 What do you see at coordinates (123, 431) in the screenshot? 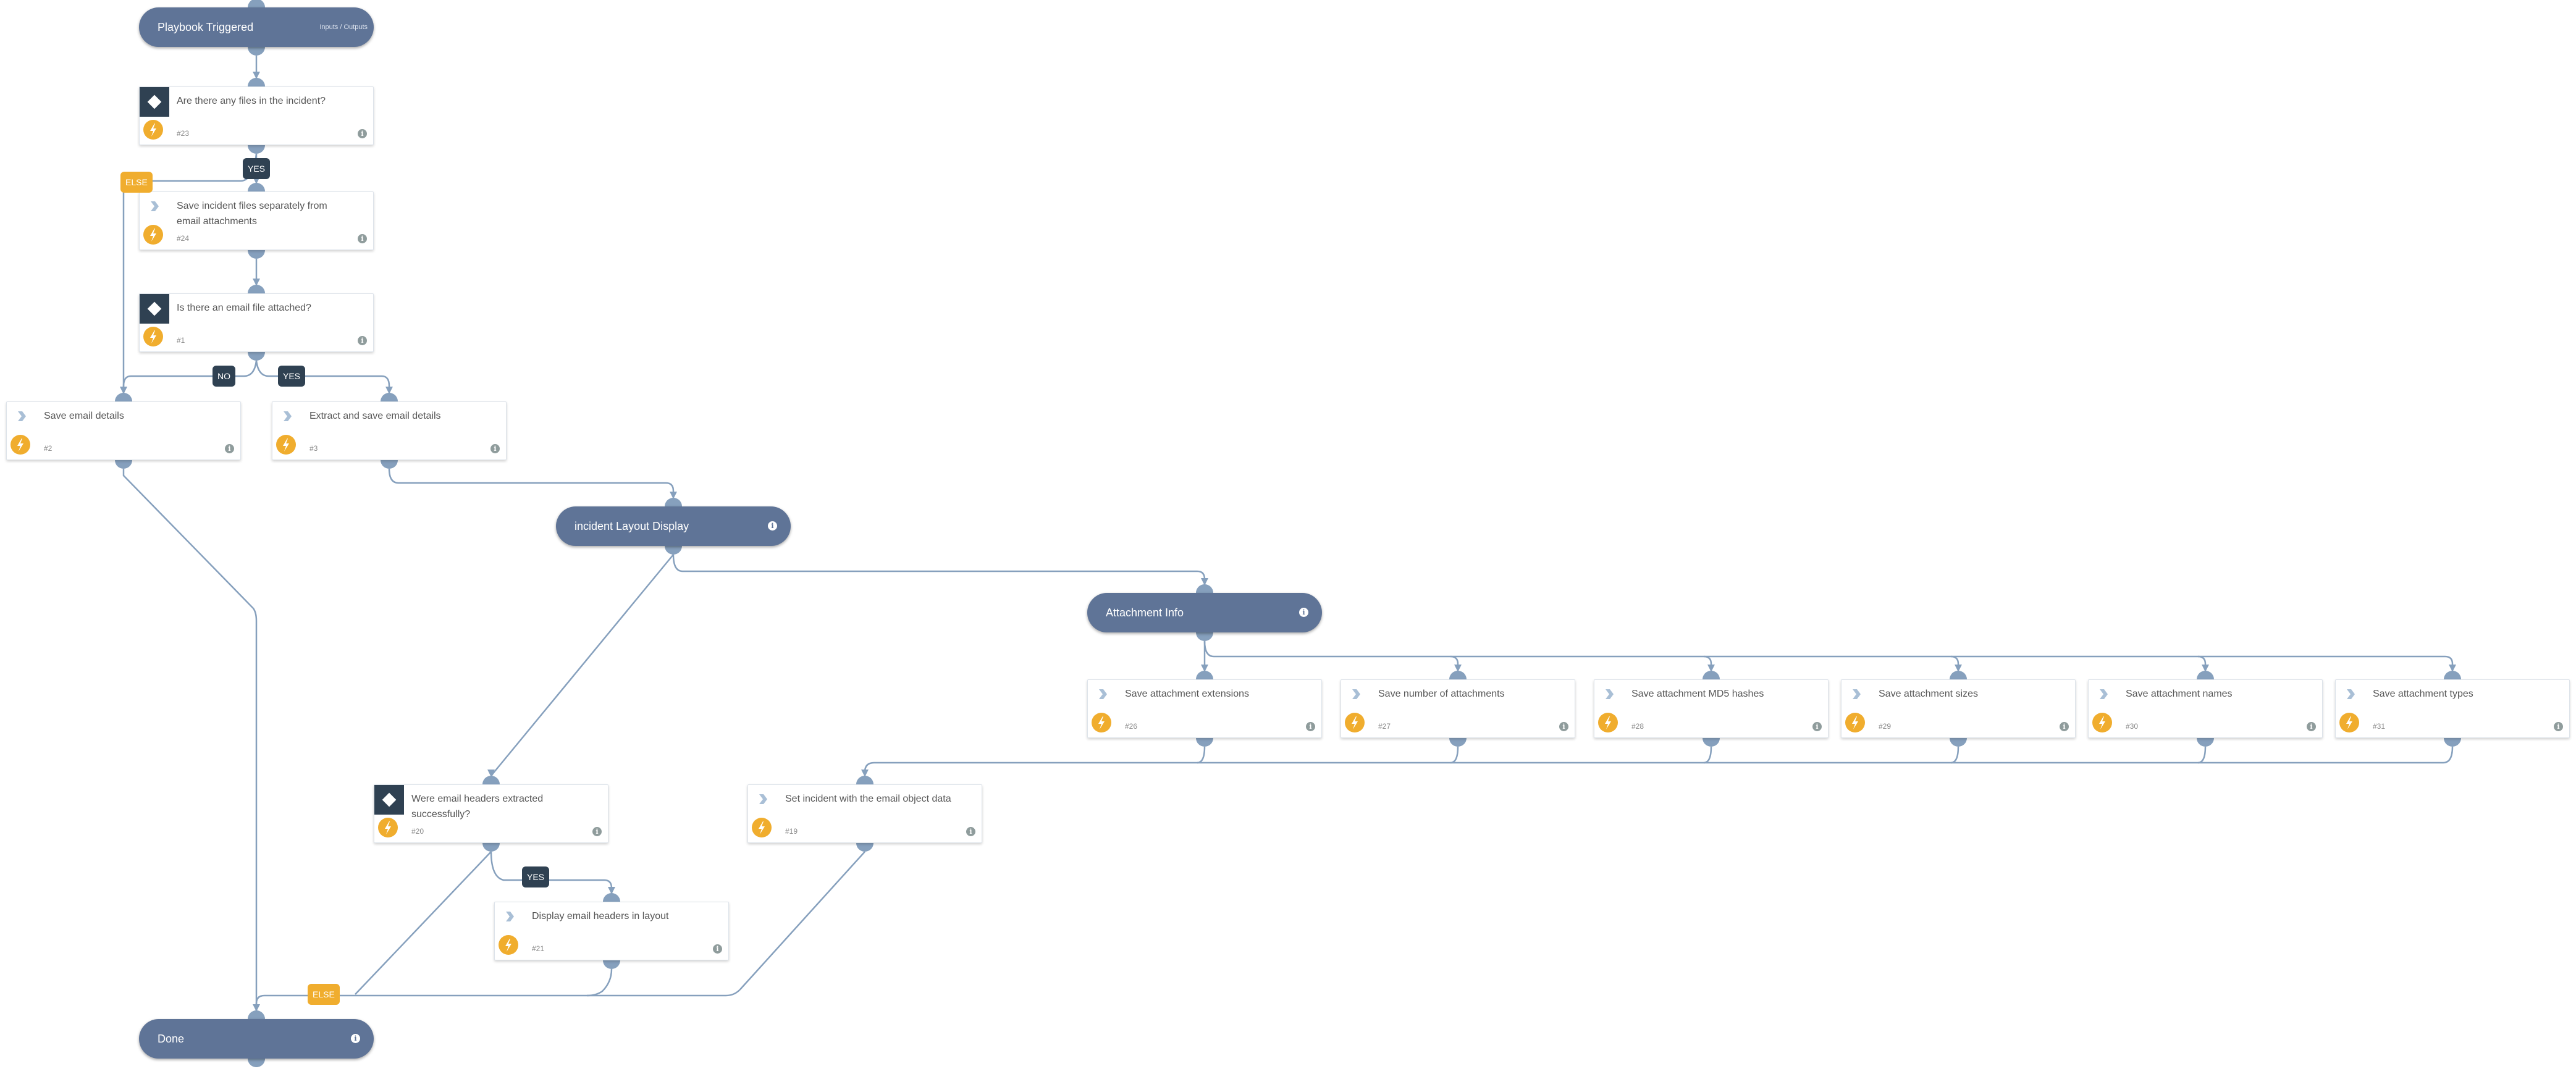
I see `task-2: Save email details #2 i` at bounding box center [123, 431].